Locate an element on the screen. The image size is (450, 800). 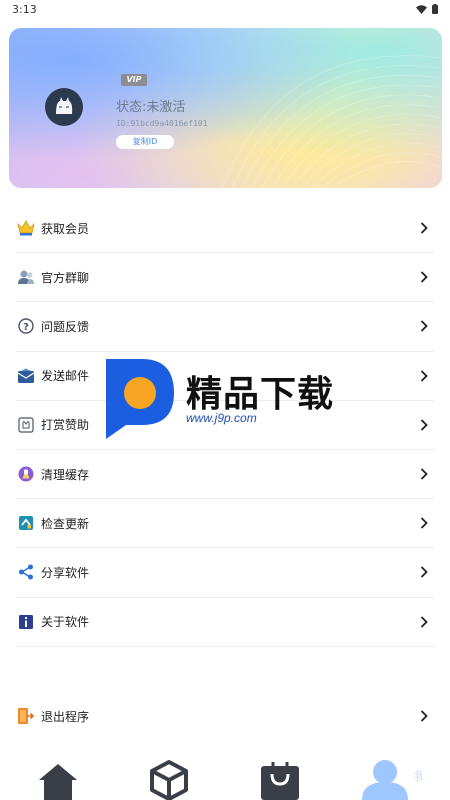
menu-item-label: 官方群聊 is located at coordinates (65, 277).